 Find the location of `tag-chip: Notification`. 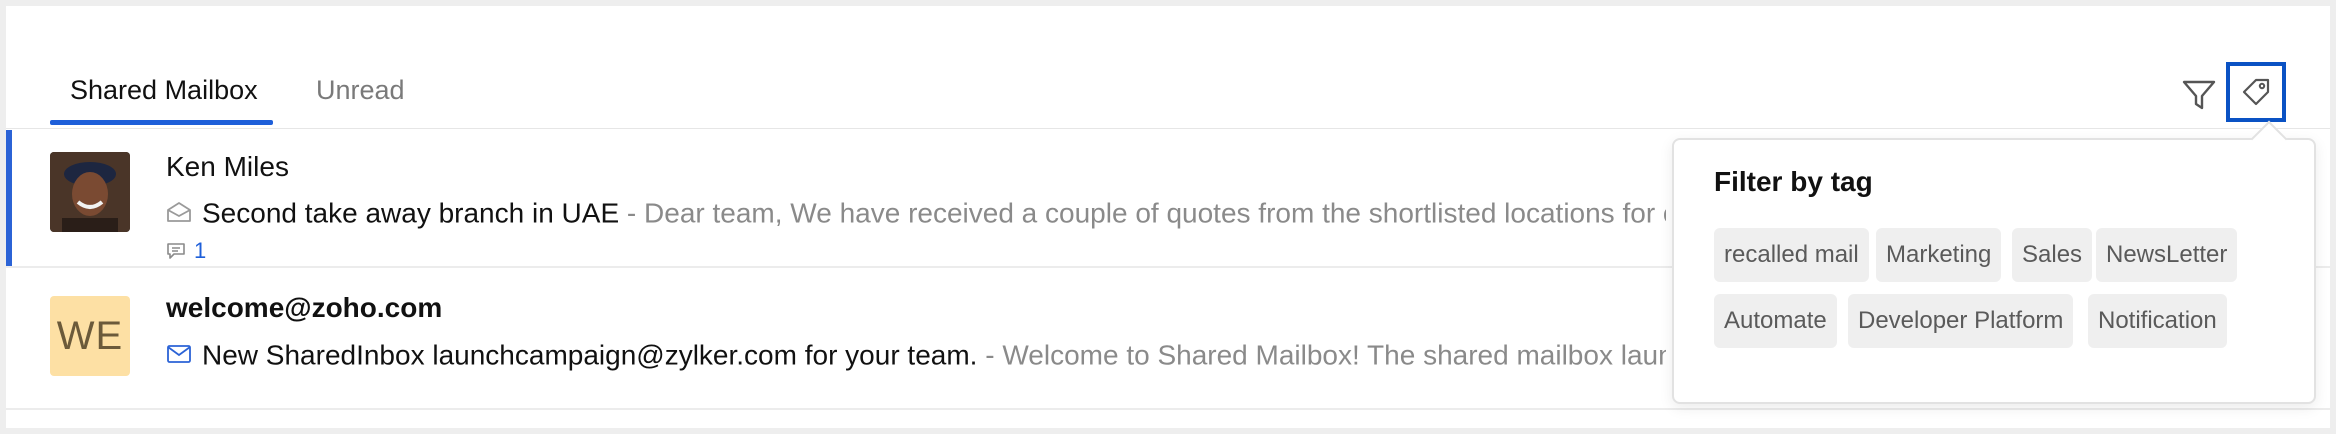

tag-chip: Notification is located at coordinates (2157, 321).